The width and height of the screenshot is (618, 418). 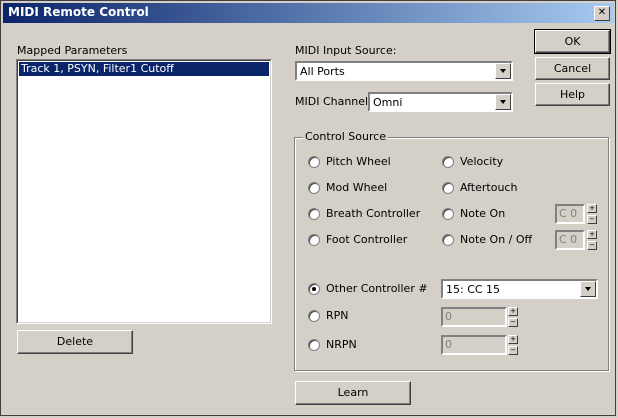 What do you see at coordinates (513, 317) in the screenshot?
I see `rpn-spinner: + −` at bounding box center [513, 317].